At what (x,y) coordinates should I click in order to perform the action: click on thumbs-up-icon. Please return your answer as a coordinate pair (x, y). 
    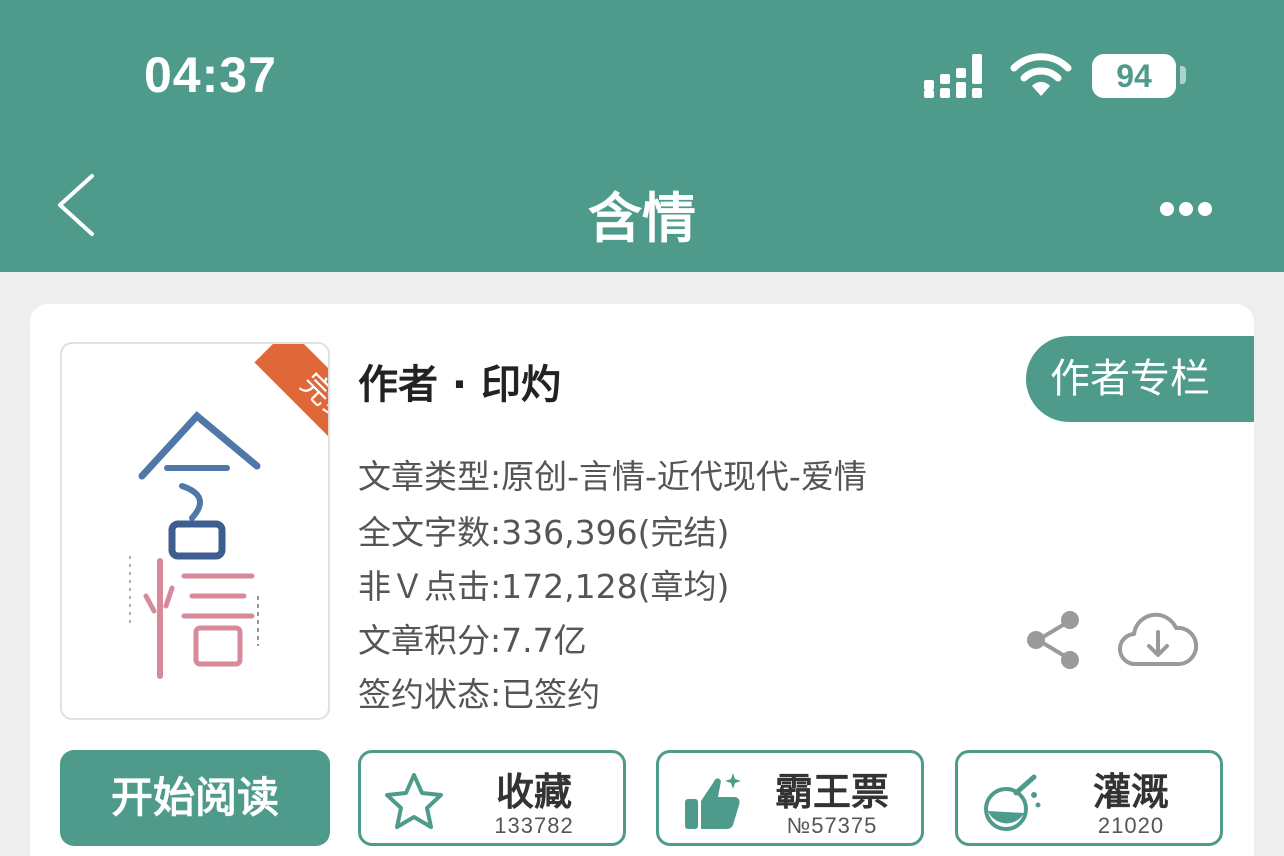
    Looking at the image, I should click on (713, 801).